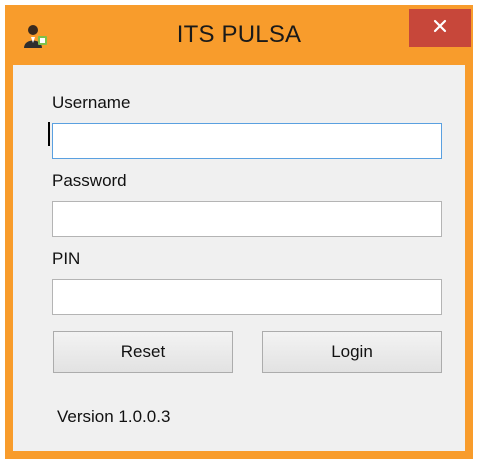 The width and height of the screenshot is (478, 463). What do you see at coordinates (91, 102) in the screenshot?
I see `username-label: Username` at bounding box center [91, 102].